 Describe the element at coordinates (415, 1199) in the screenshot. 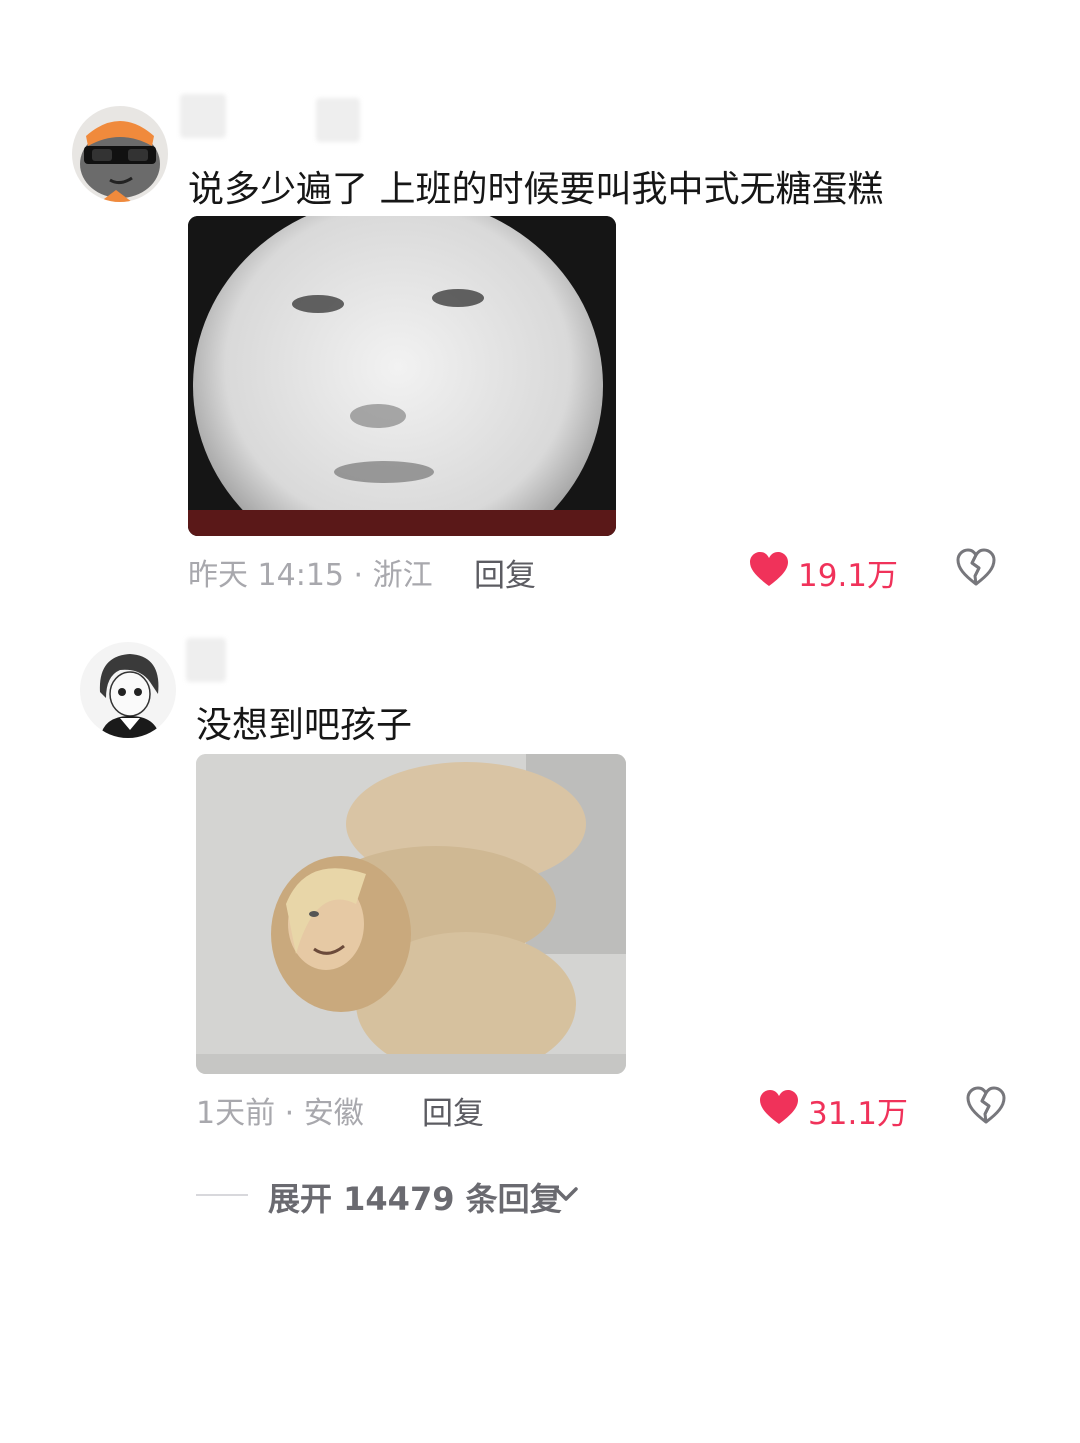

I see `expand-replies-label: 展开 14479 条回复` at that location.